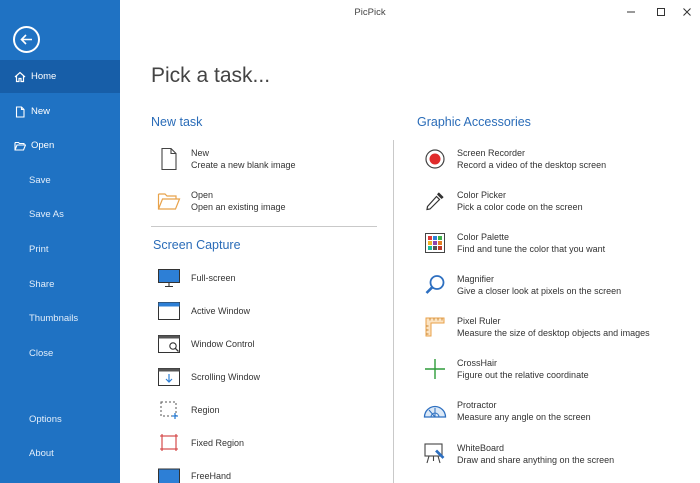 The image size is (700, 483). Describe the element at coordinates (370, 12) in the screenshot. I see `window-title: PicPick` at that location.